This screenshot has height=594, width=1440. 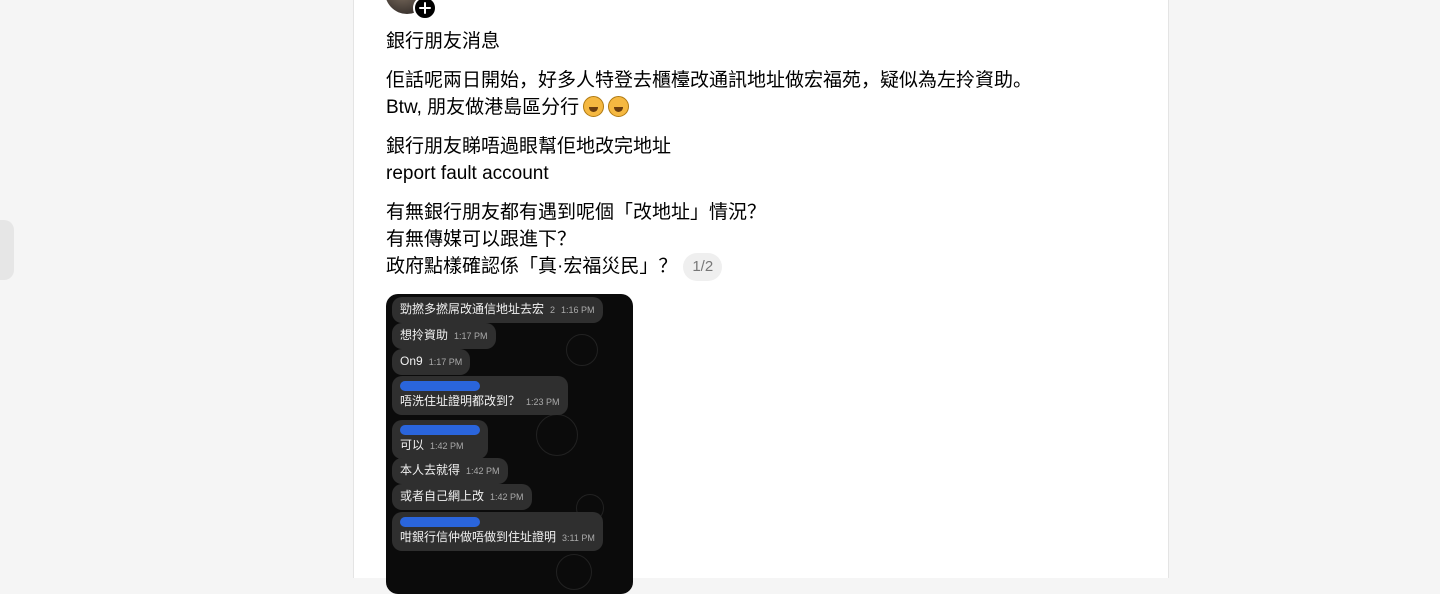 What do you see at coordinates (578, 538) in the screenshot?
I see `message-time: 3:11 PM` at bounding box center [578, 538].